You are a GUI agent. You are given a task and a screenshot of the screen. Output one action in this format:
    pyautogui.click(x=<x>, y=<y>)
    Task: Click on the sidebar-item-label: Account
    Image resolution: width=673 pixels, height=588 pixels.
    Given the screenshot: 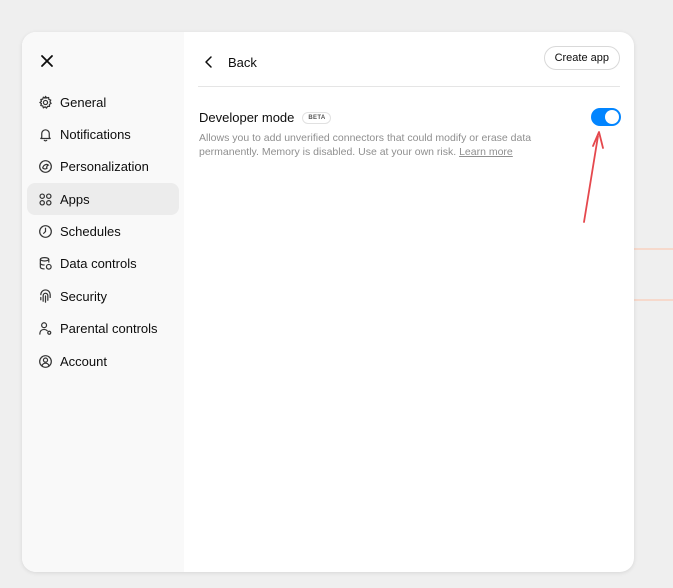 What is the action you would take?
    pyautogui.click(x=83, y=361)
    